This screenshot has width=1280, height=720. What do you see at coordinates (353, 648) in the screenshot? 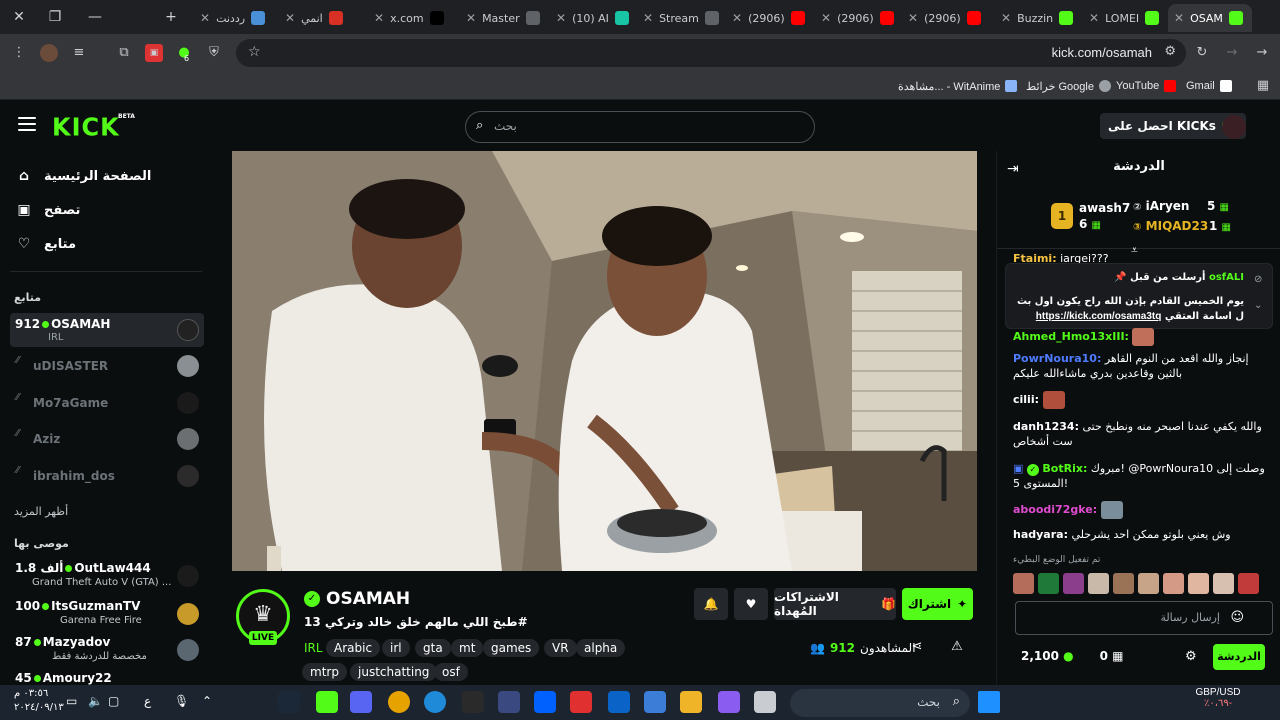
I see `tag-pill: Arabic` at bounding box center [353, 648].